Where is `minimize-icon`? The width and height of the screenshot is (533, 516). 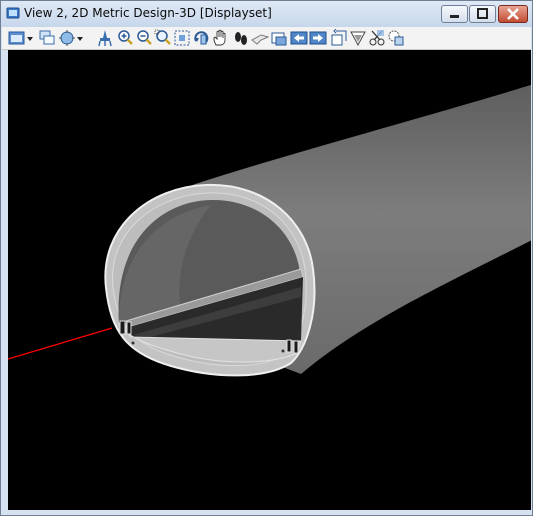
minimize-icon is located at coordinates (454, 16).